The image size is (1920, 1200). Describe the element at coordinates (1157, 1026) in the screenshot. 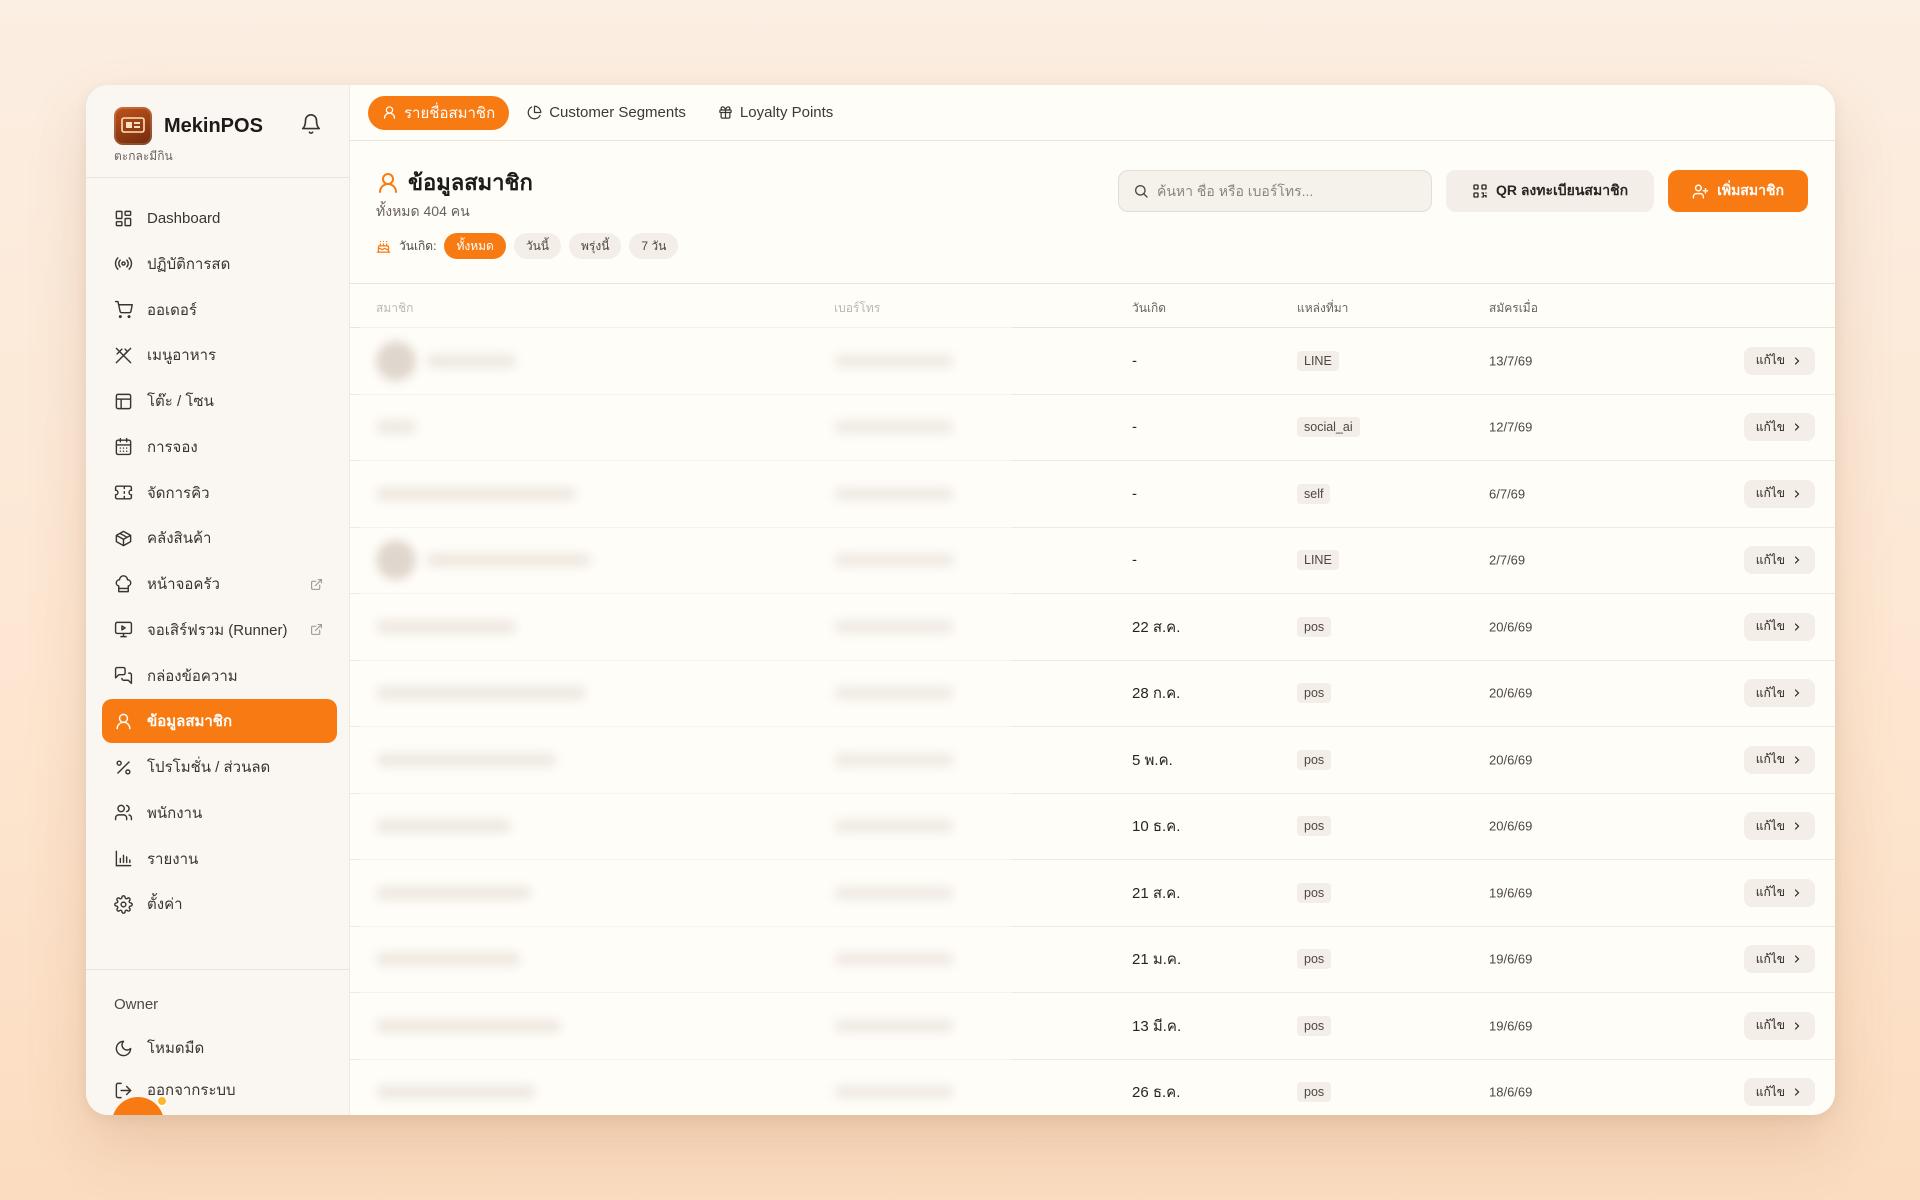

I see `birthday-cell: 13 มี.ค.` at that location.